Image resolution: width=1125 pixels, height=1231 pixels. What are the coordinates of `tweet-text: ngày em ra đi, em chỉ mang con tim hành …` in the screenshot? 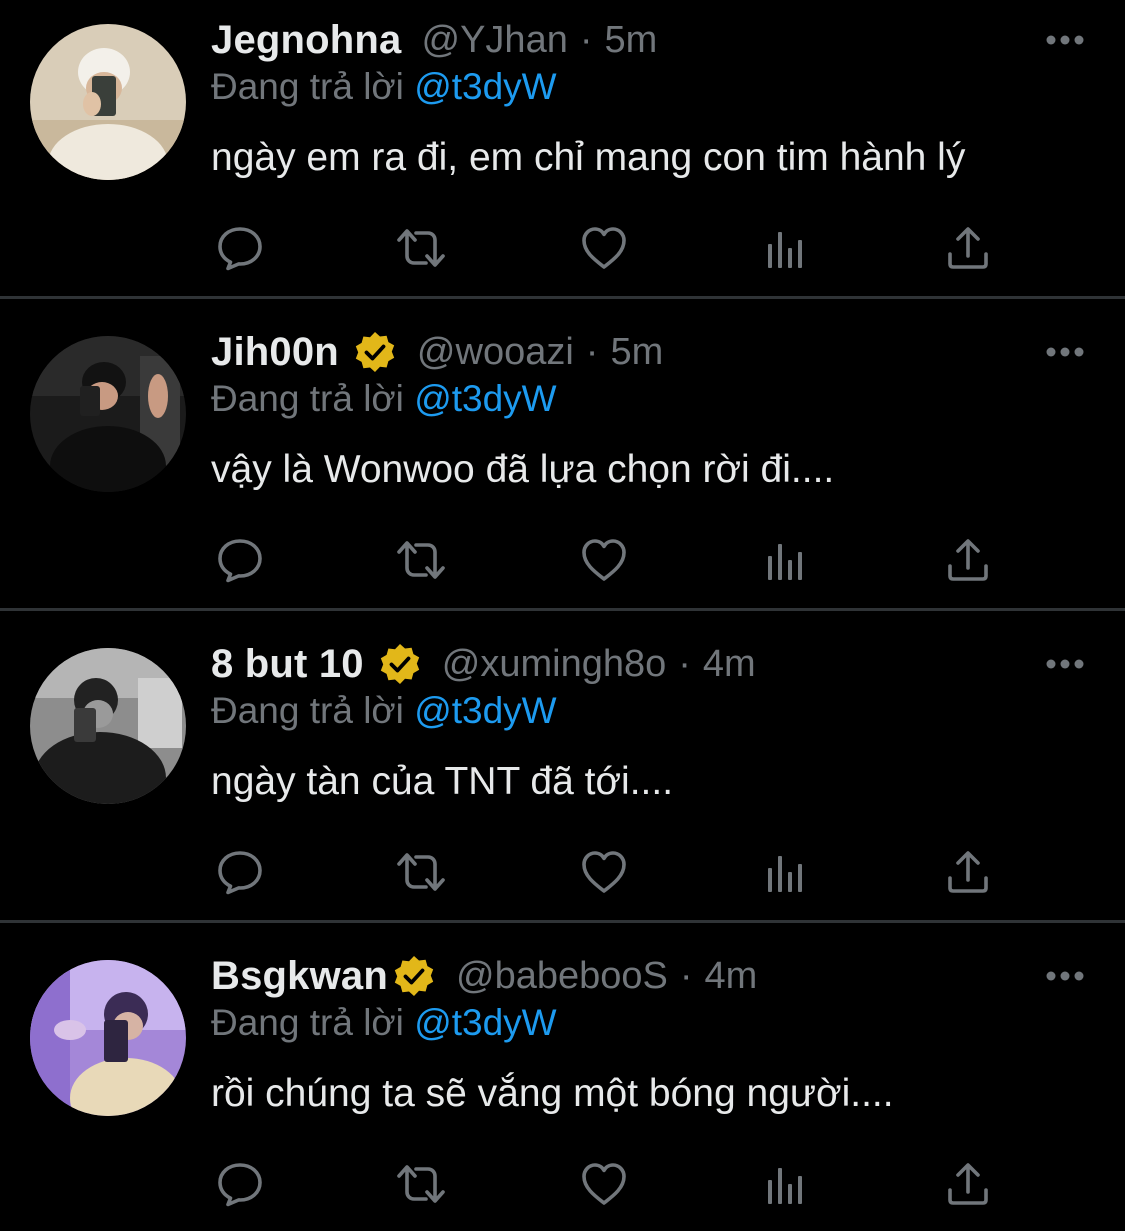 It's located at (588, 157).